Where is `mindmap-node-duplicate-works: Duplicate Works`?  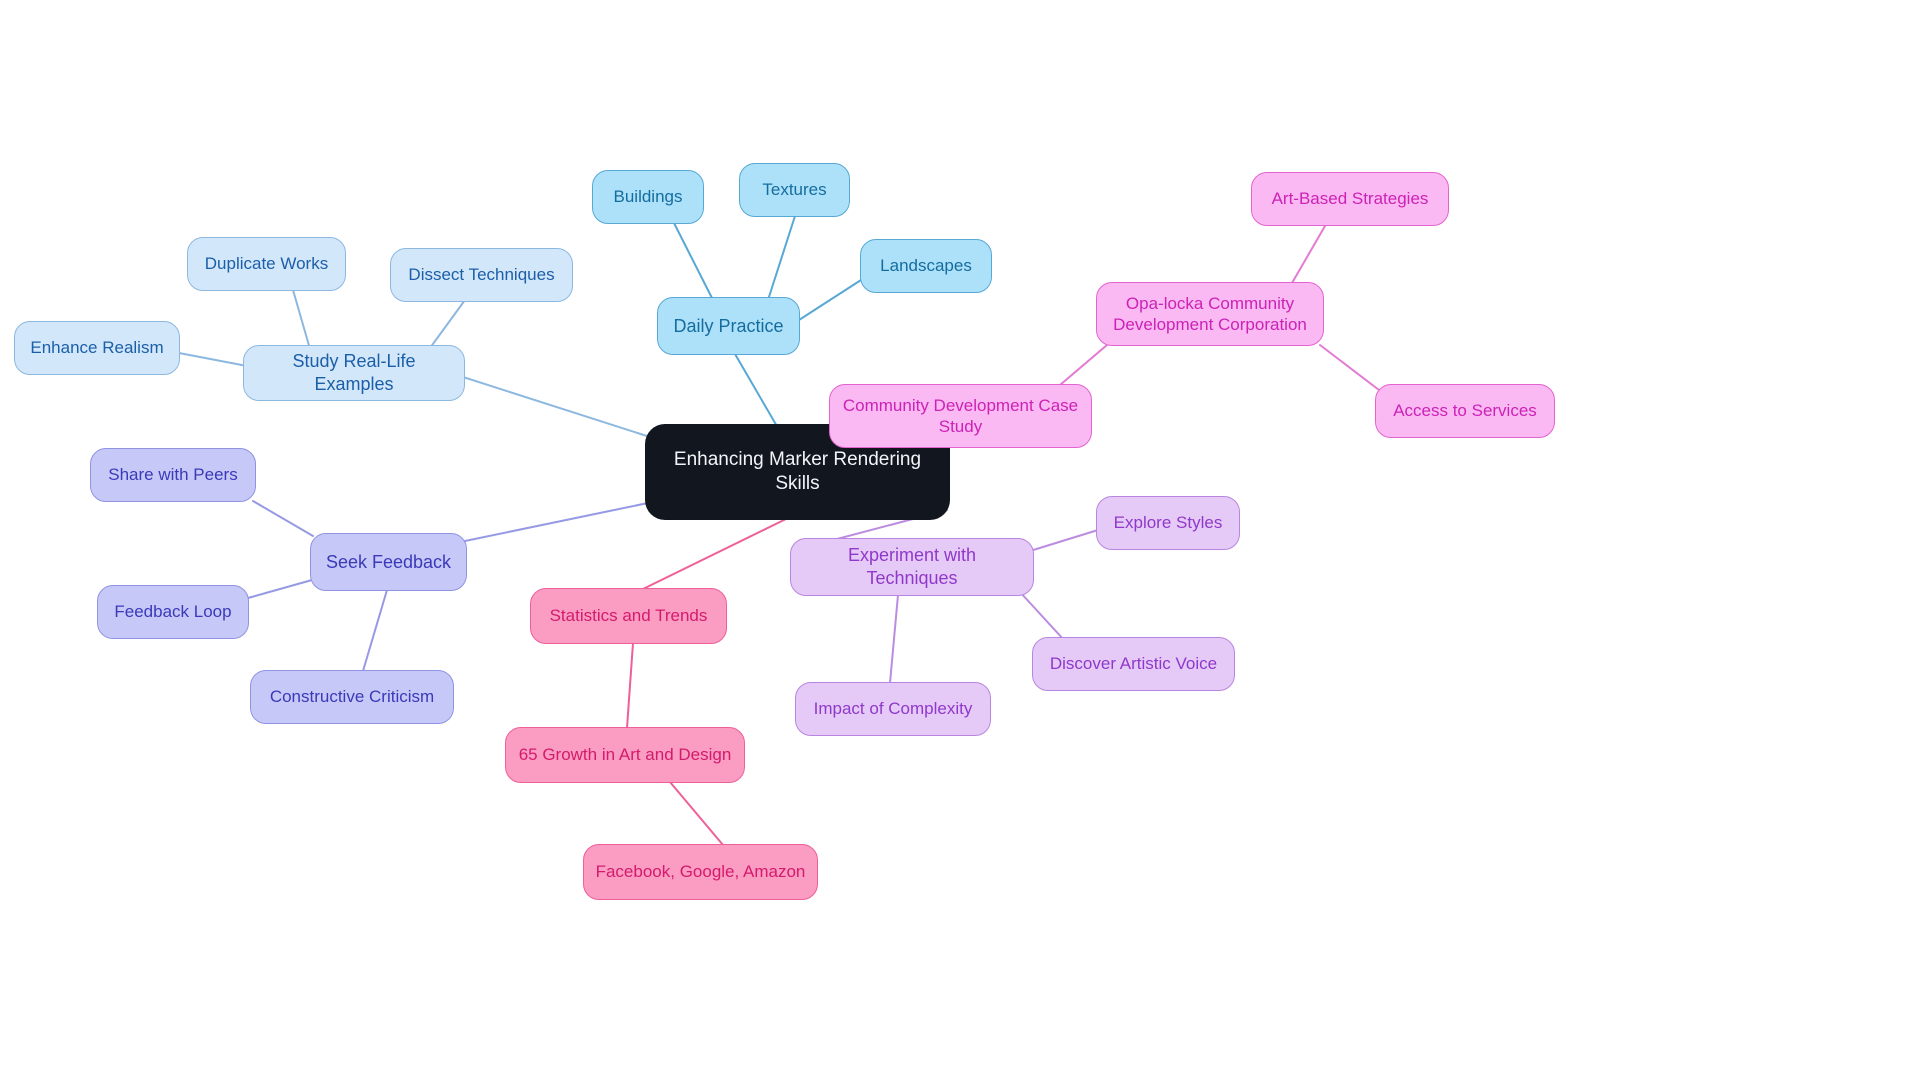
mindmap-node-duplicate-works: Duplicate Works is located at coordinates (266, 264).